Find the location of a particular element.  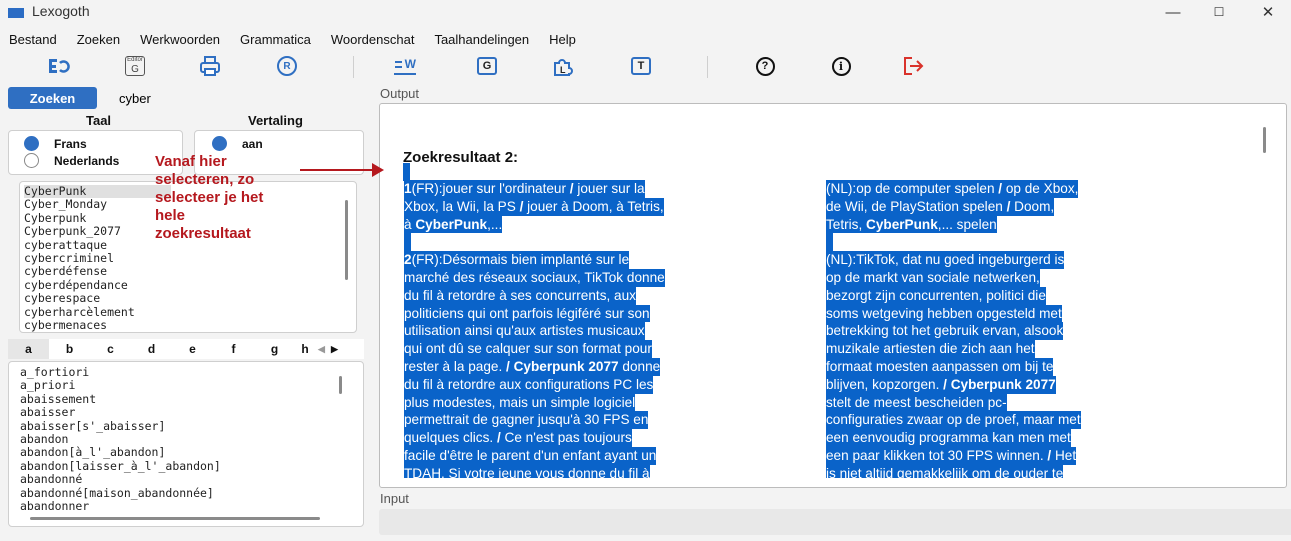

result-line: du fil à retordre à ses concurrents, aux is located at coordinates (520, 295).